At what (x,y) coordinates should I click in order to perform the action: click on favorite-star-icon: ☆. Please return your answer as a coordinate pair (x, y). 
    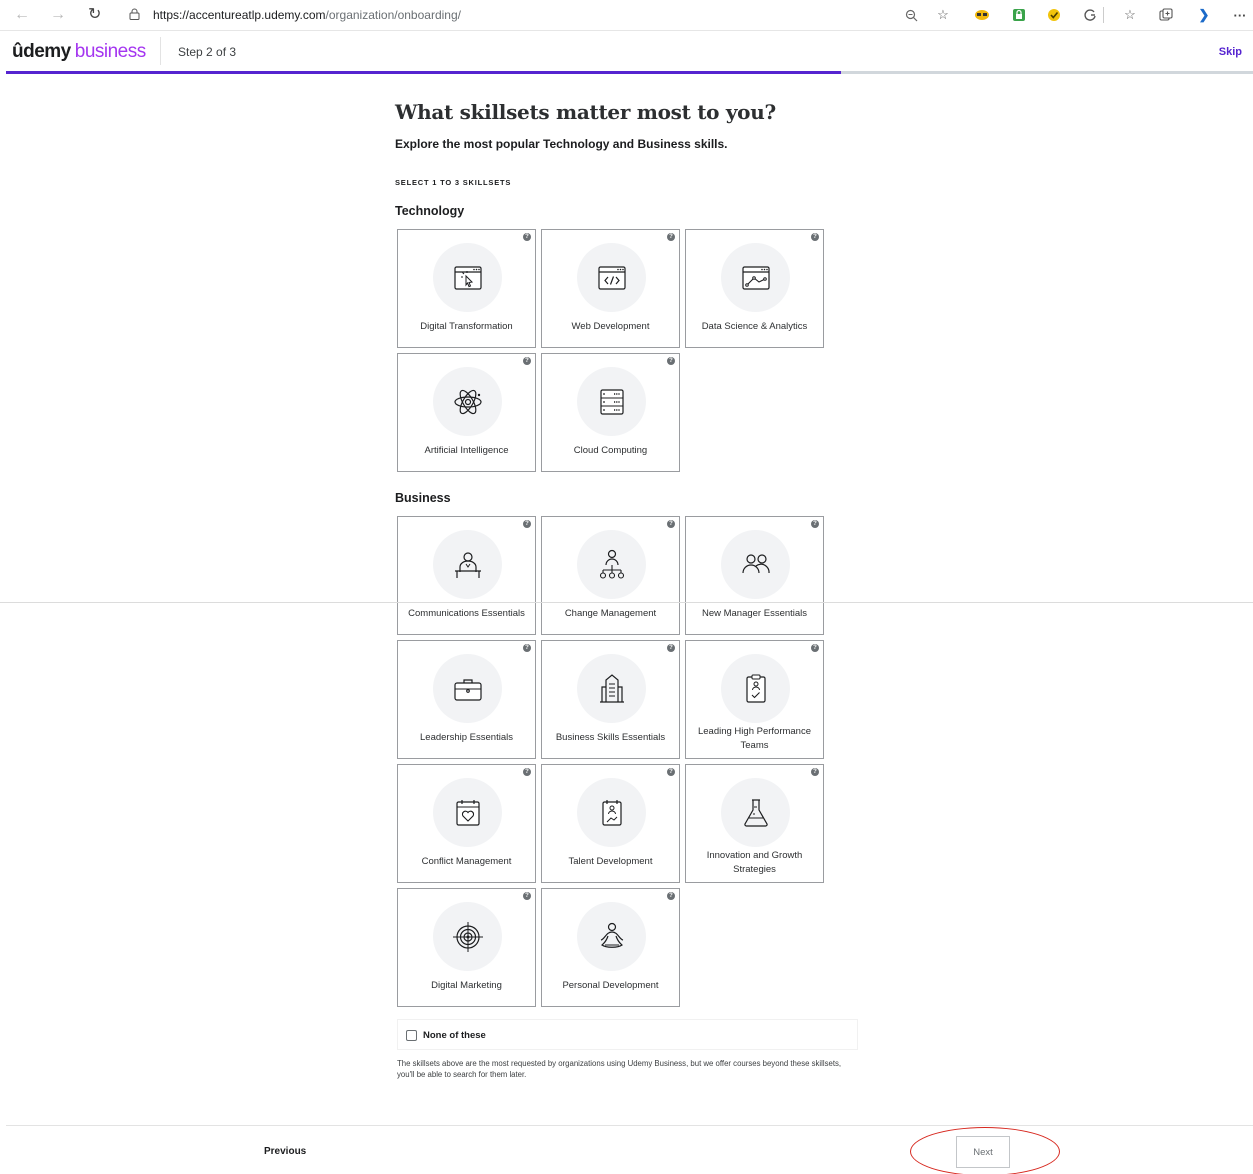
    Looking at the image, I should click on (943, 15).